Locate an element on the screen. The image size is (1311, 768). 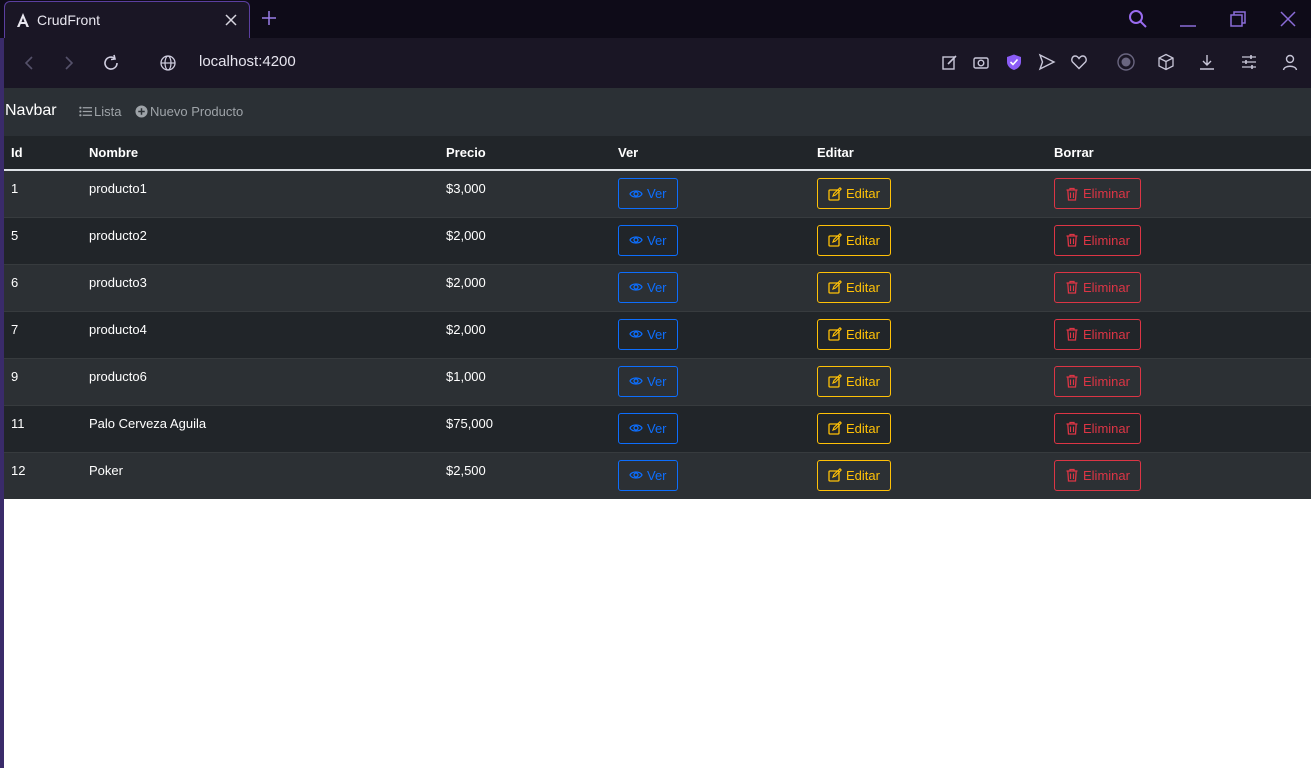
edit-page-icon is located at coordinates (950, 62).